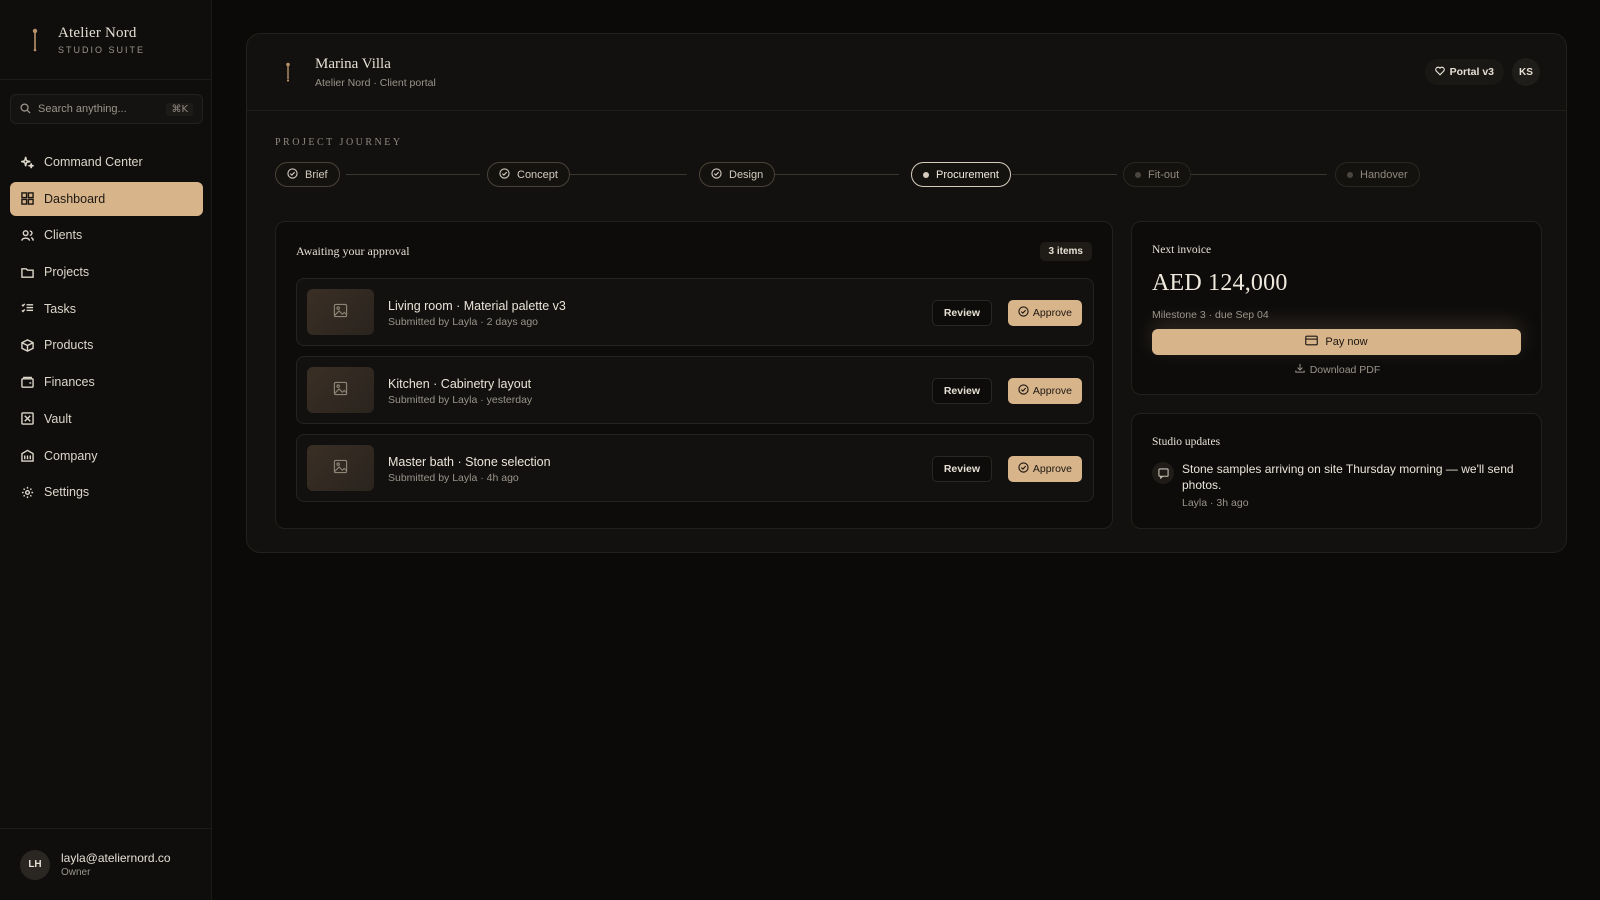 The width and height of the screenshot is (1600, 900). Describe the element at coordinates (27, 272) in the screenshot. I see `folder-icon` at that location.